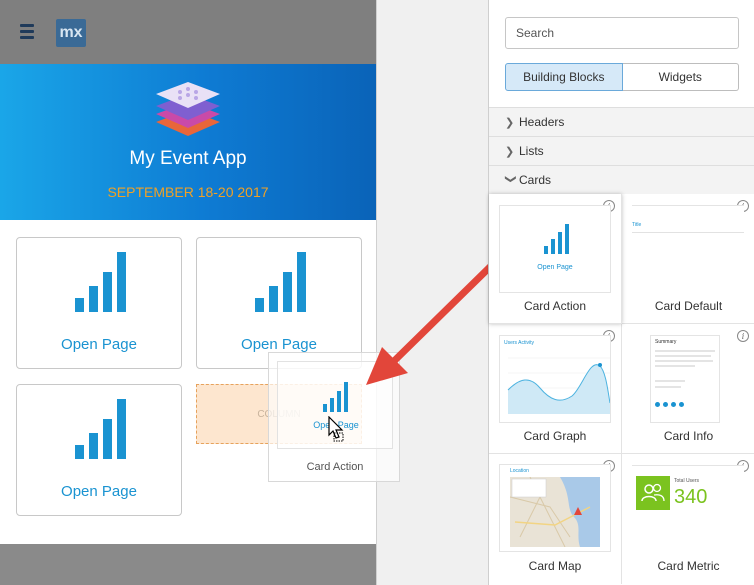 This screenshot has height=585, width=754. What do you see at coordinates (621, 121) in the screenshot?
I see `section-headers: ❯ Headers` at bounding box center [621, 121].